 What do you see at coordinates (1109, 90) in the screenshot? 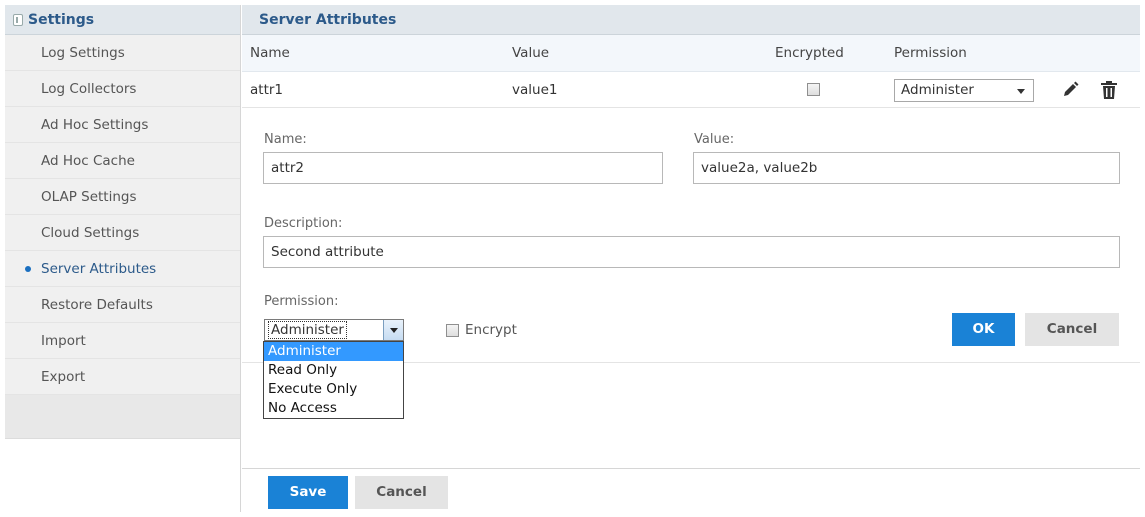
I see `trash-icon` at bounding box center [1109, 90].